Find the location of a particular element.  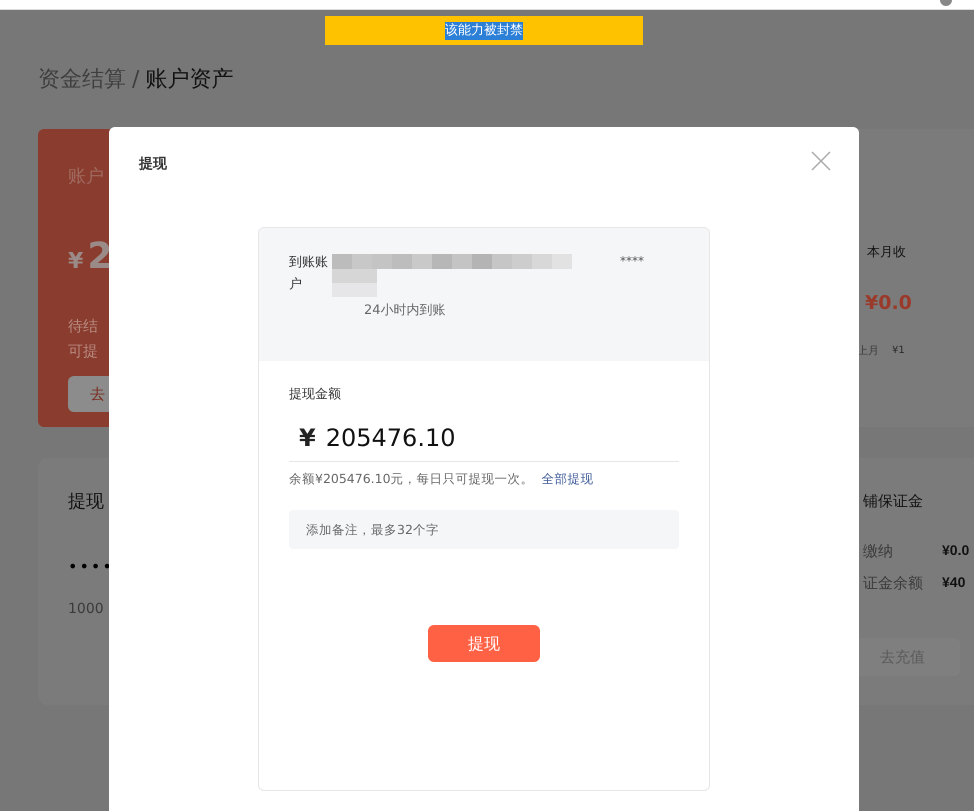

close-icon is located at coordinates (821, 161).